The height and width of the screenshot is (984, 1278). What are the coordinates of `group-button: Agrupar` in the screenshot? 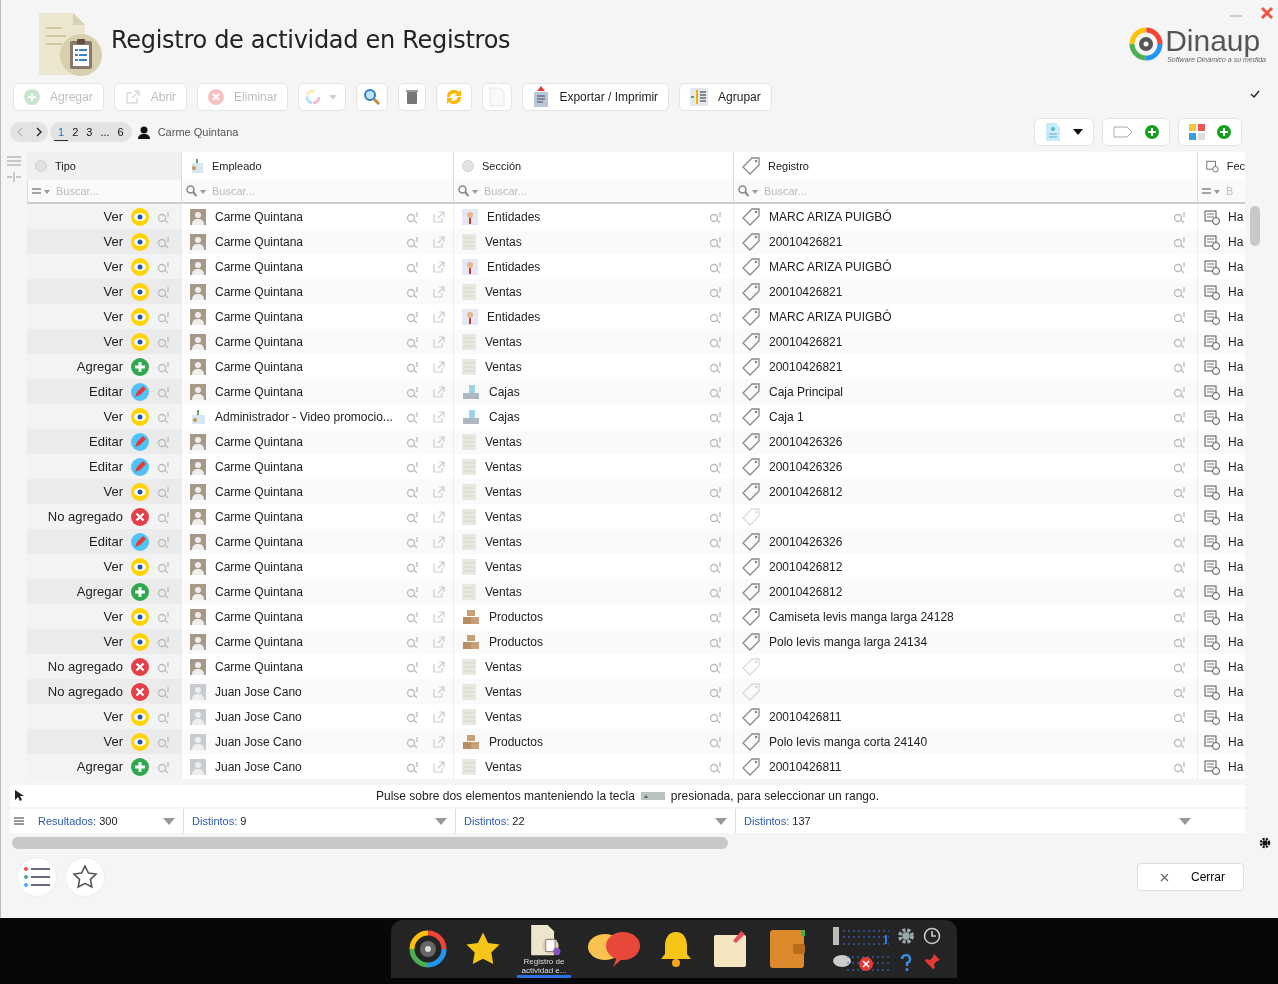 It's located at (725, 97).